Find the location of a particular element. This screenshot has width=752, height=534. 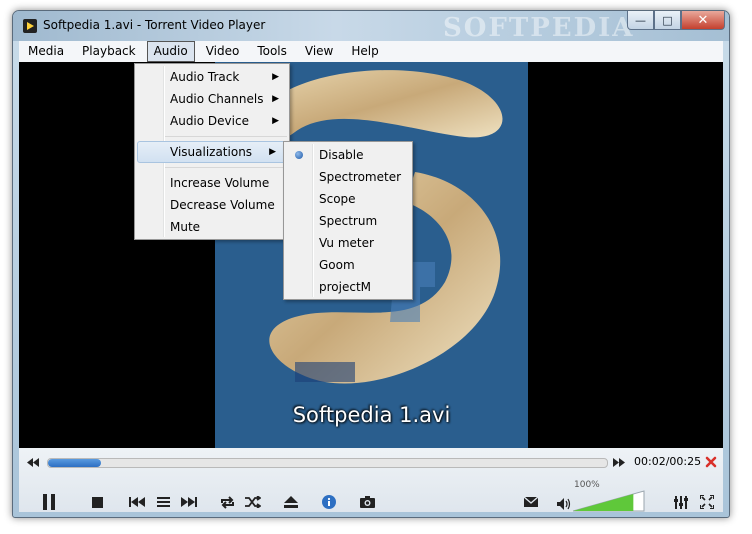

shuffle-icon is located at coordinates (253, 502).